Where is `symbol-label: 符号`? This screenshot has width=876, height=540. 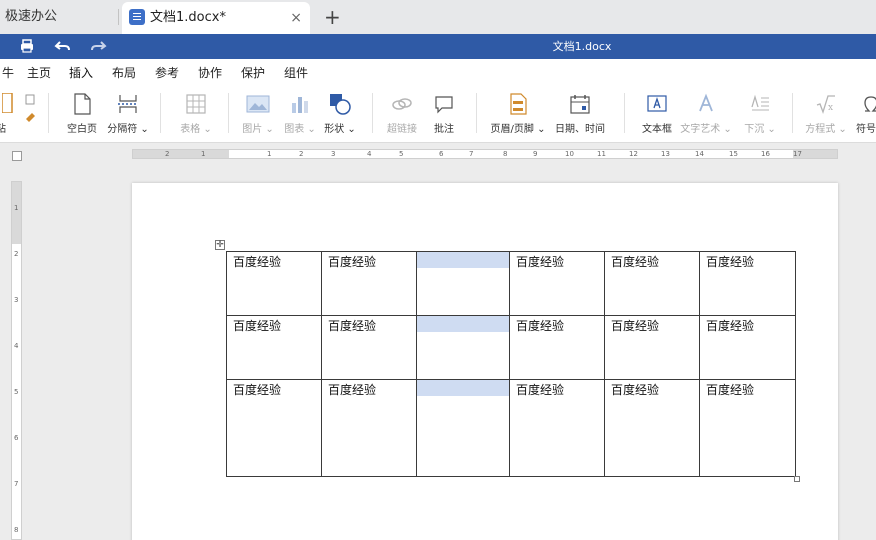
symbol-label: 符号 is located at coordinates (866, 129).